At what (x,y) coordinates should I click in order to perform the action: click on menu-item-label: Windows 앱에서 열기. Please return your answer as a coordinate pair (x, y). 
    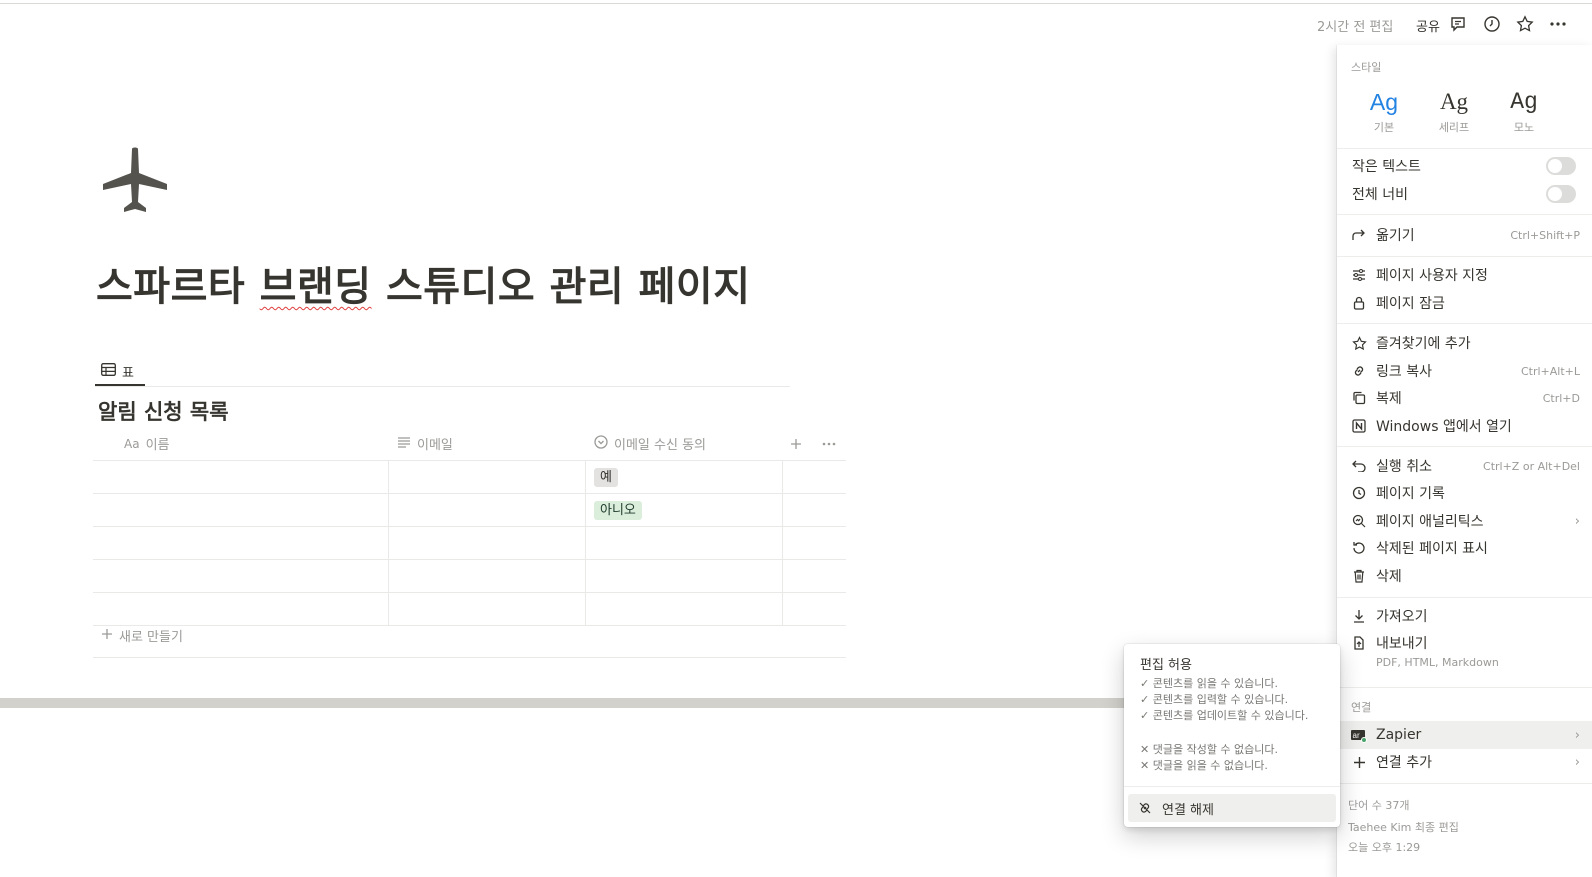
    Looking at the image, I should click on (1444, 427).